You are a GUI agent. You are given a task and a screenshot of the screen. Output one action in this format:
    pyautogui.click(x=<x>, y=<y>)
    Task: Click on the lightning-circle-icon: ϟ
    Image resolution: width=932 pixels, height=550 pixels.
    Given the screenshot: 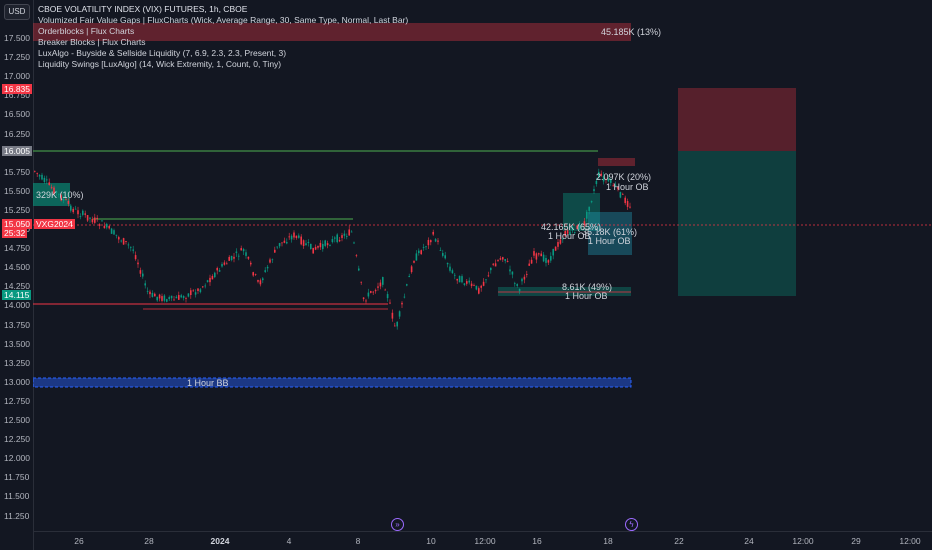 What is the action you would take?
    pyautogui.click(x=631, y=524)
    